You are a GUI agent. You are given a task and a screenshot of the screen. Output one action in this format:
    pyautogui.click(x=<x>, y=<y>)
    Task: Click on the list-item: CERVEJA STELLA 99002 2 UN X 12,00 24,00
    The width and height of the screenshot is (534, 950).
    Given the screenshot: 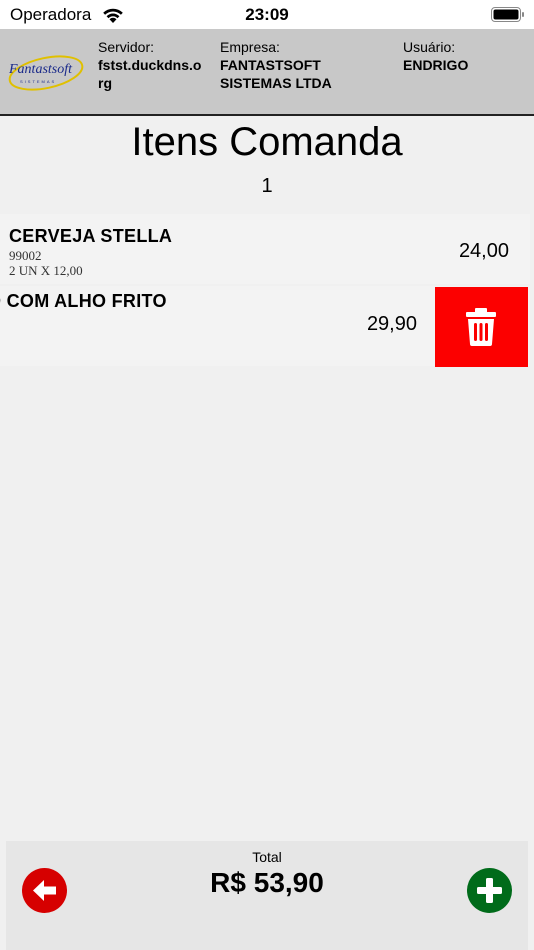 What is the action you would take?
    pyautogui.click(x=265, y=249)
    